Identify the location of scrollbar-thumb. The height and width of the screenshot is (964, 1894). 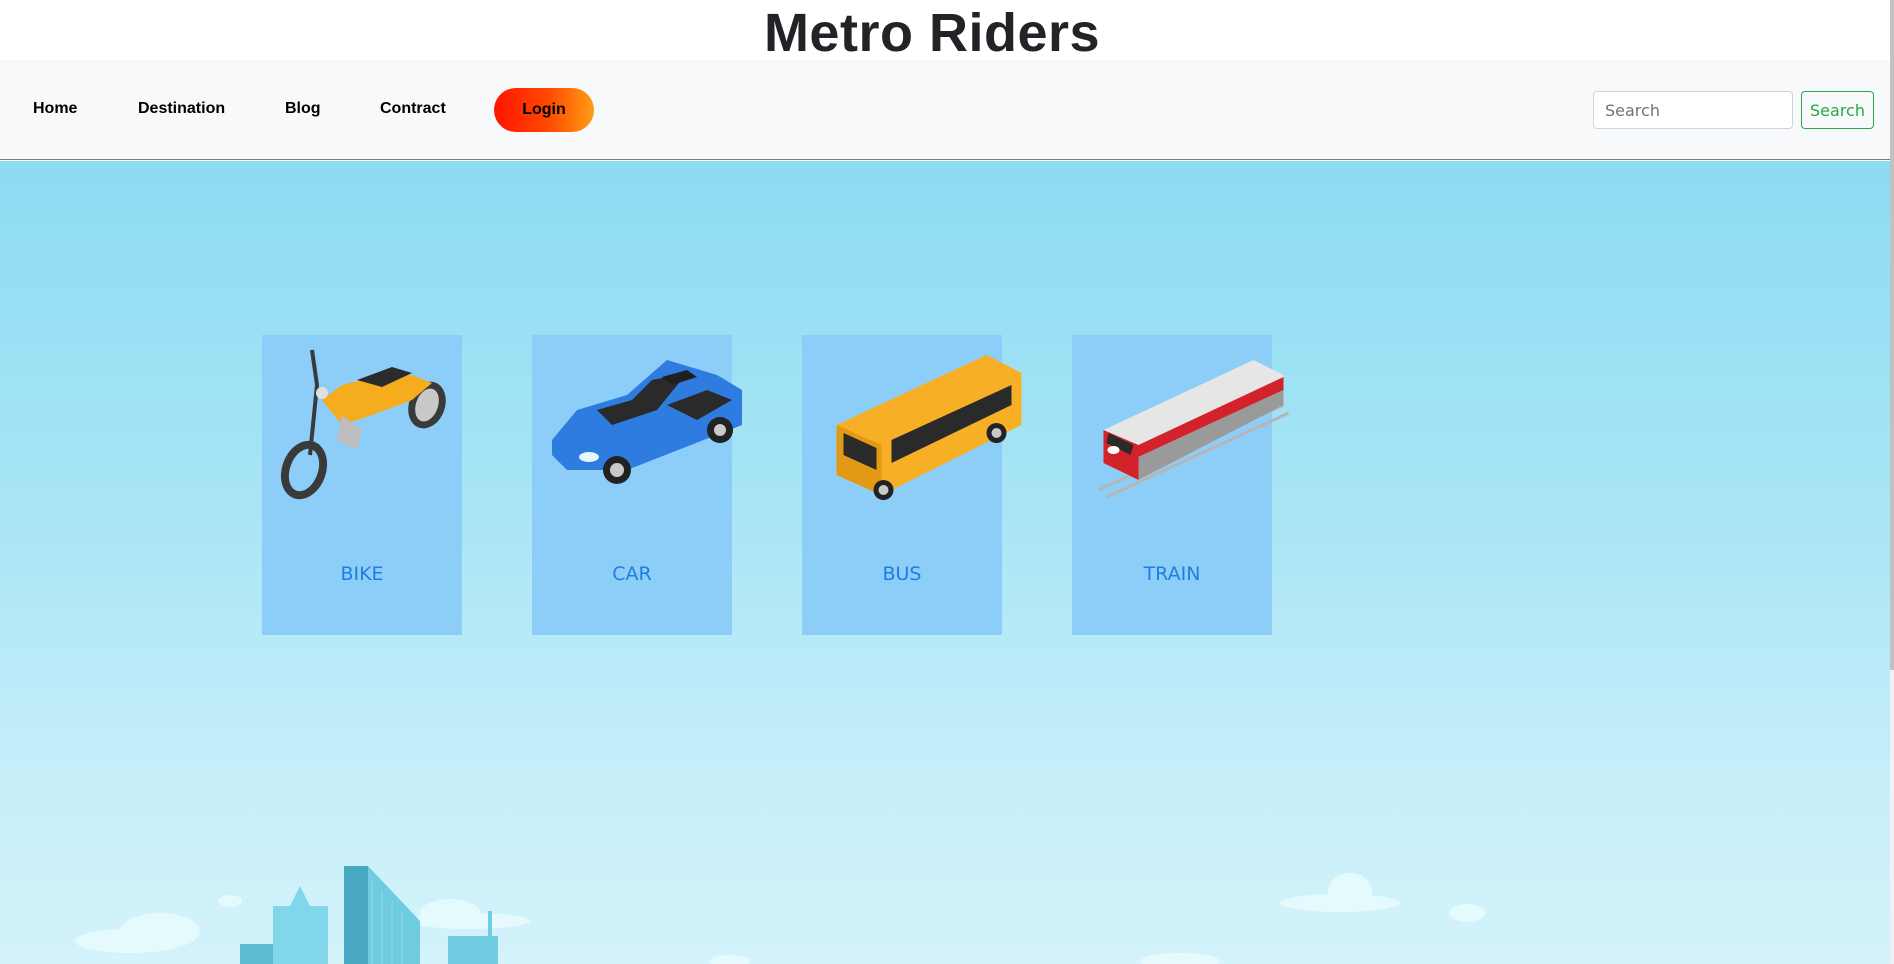
(1892, 335).